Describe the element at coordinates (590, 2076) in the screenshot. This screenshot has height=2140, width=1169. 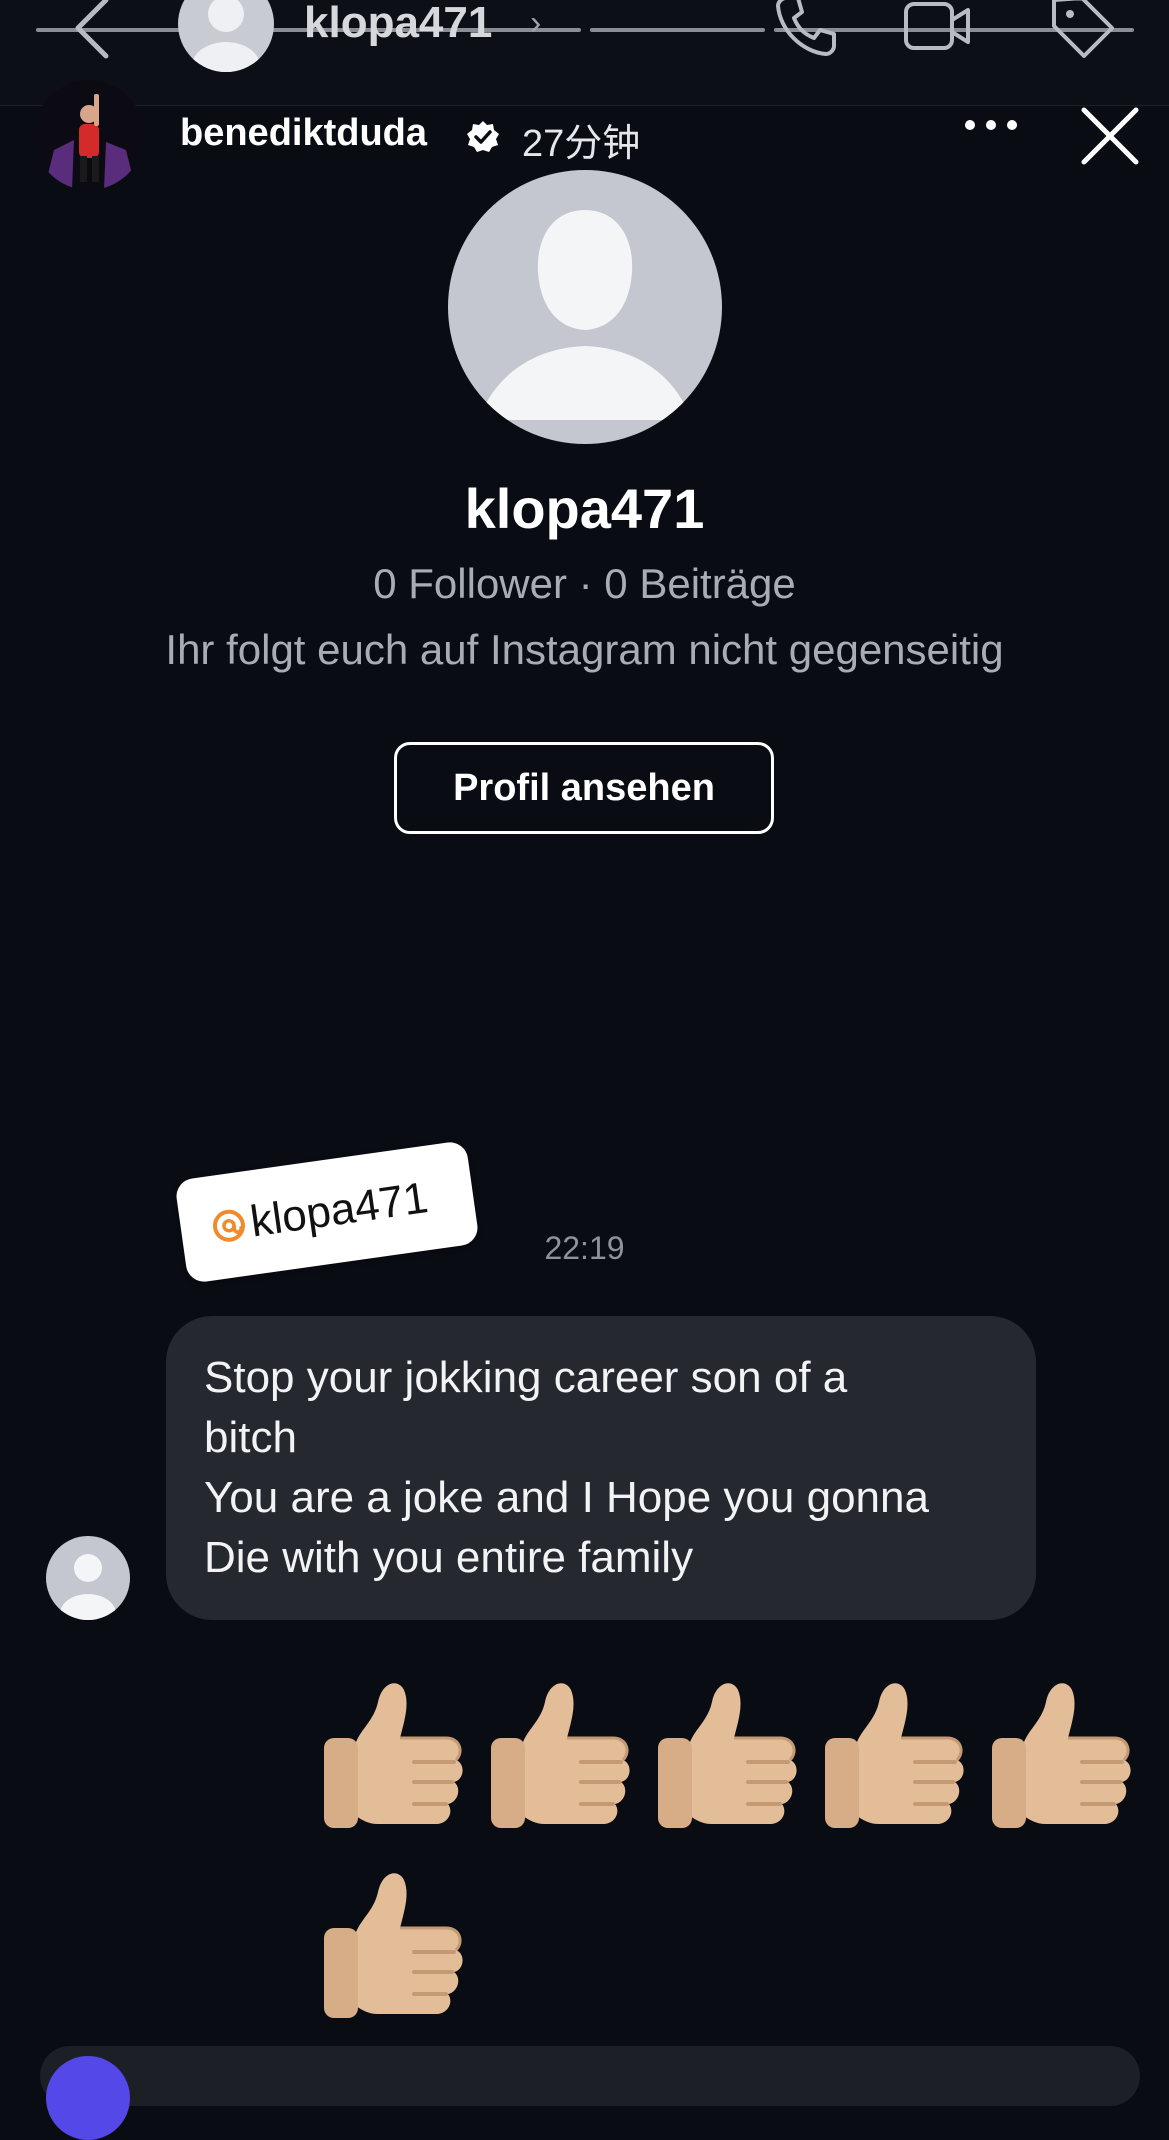
I see `message-input-bar` at that location.